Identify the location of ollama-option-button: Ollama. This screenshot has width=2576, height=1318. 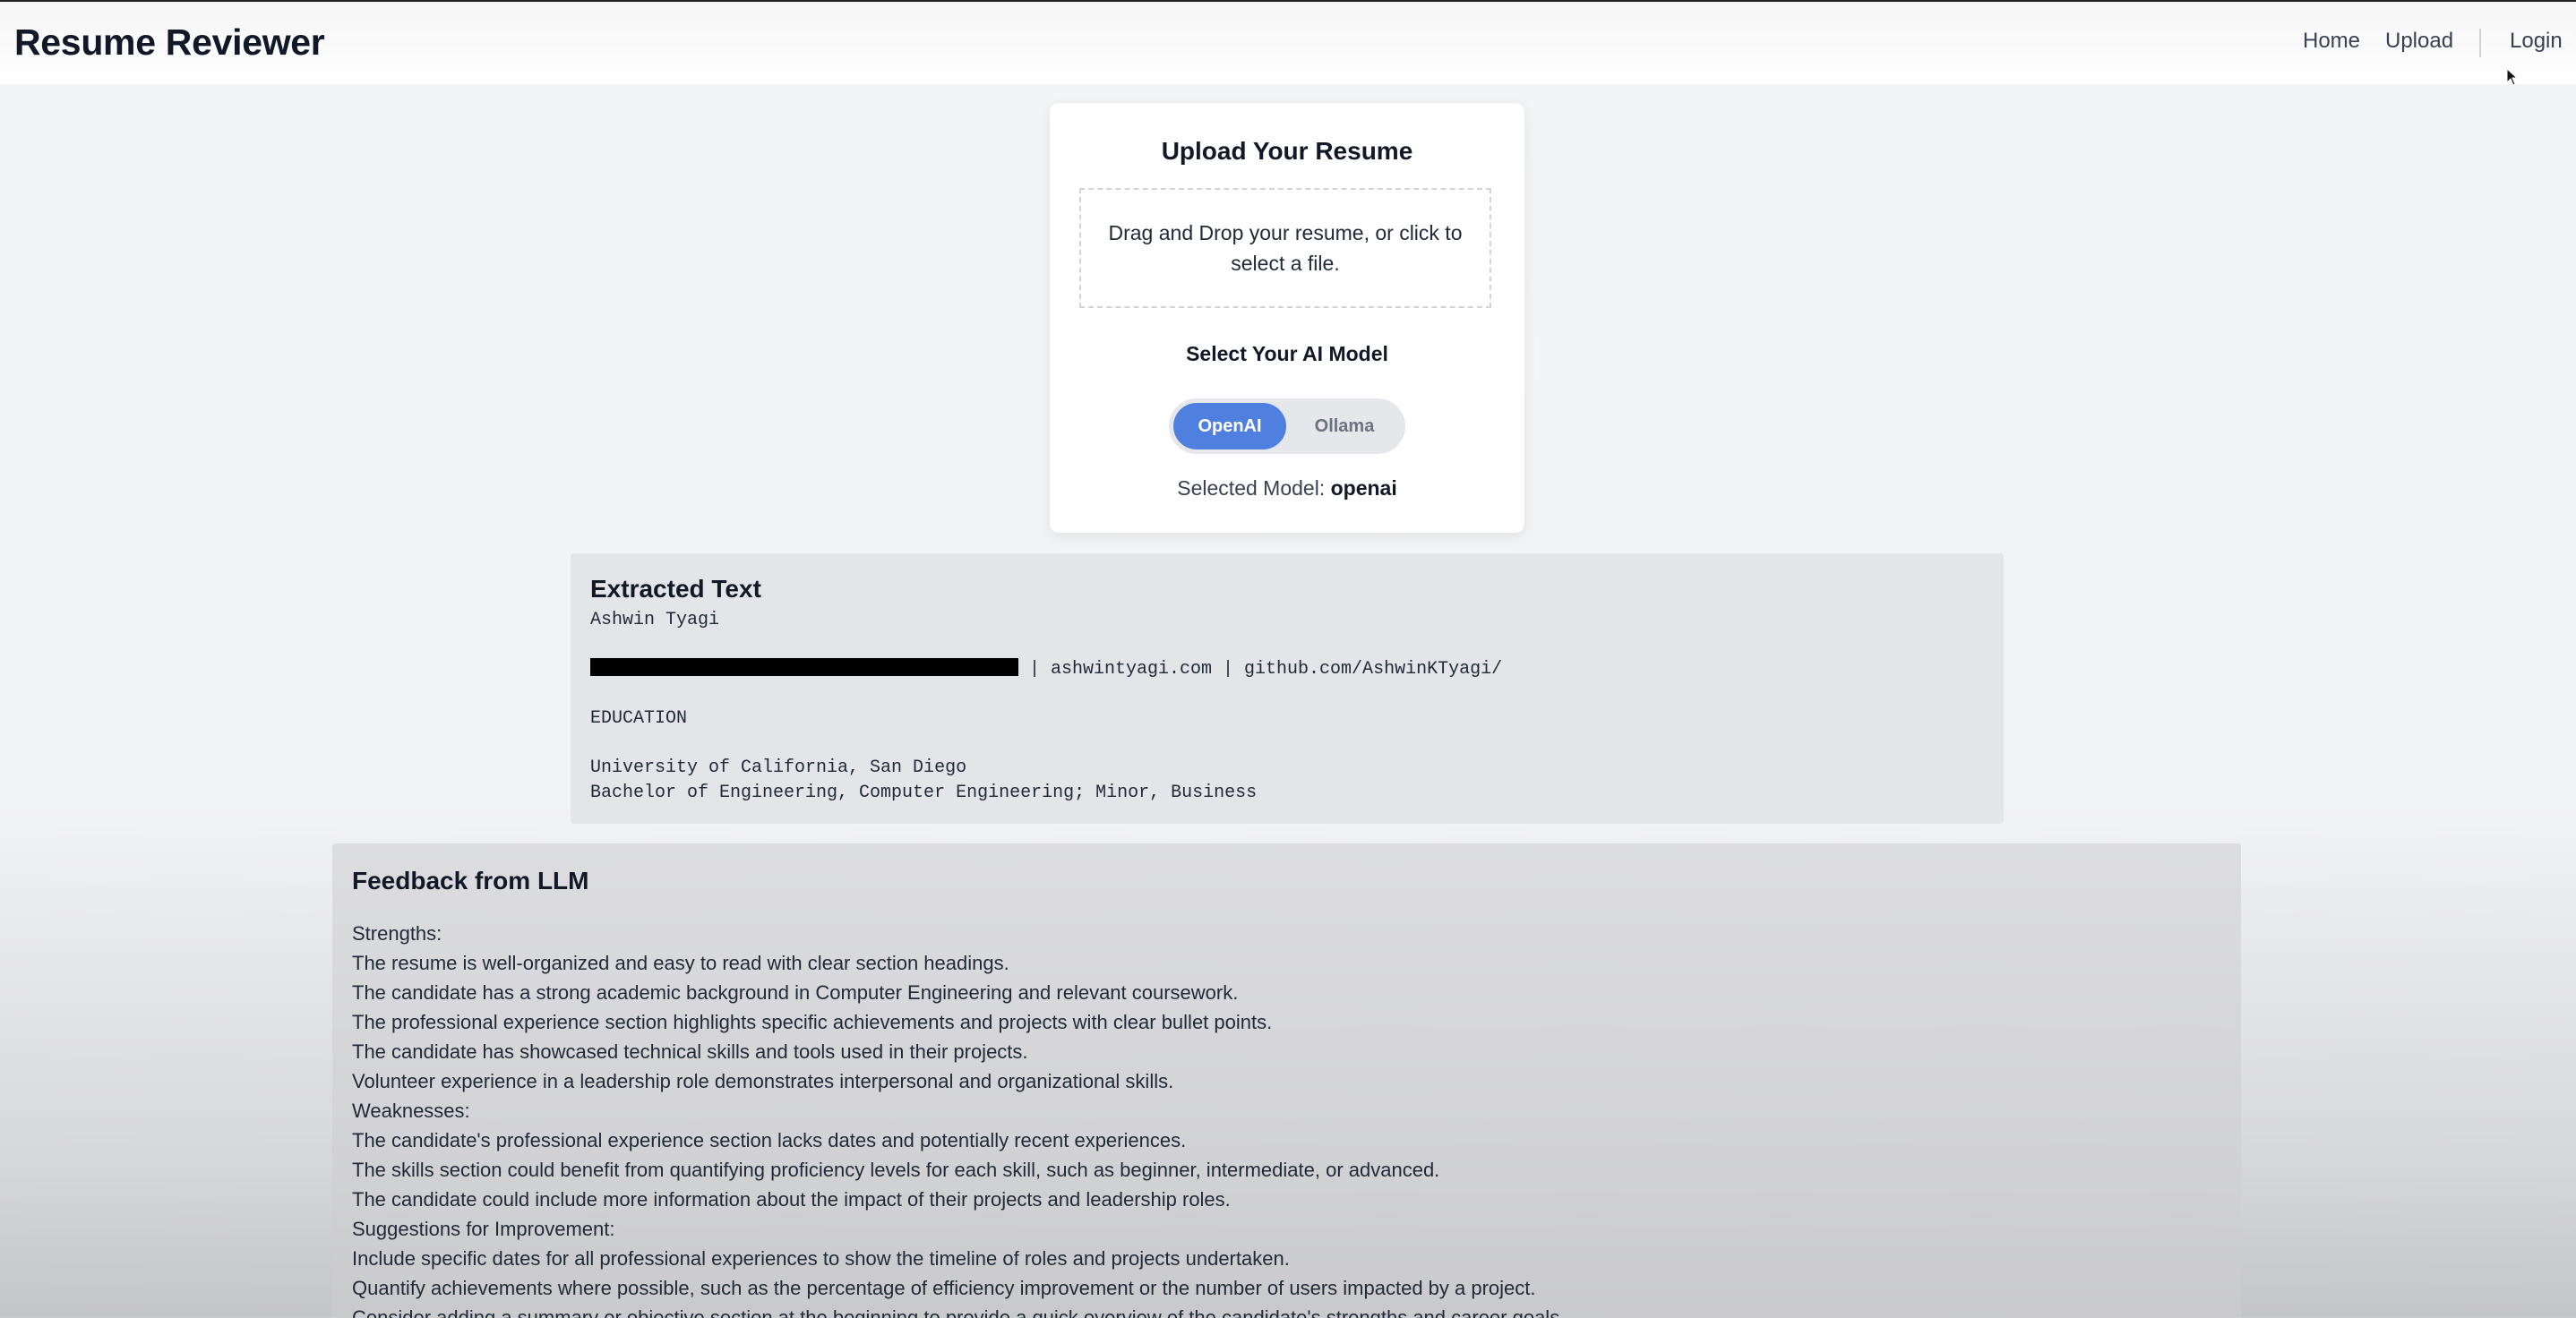
(1344, 426).